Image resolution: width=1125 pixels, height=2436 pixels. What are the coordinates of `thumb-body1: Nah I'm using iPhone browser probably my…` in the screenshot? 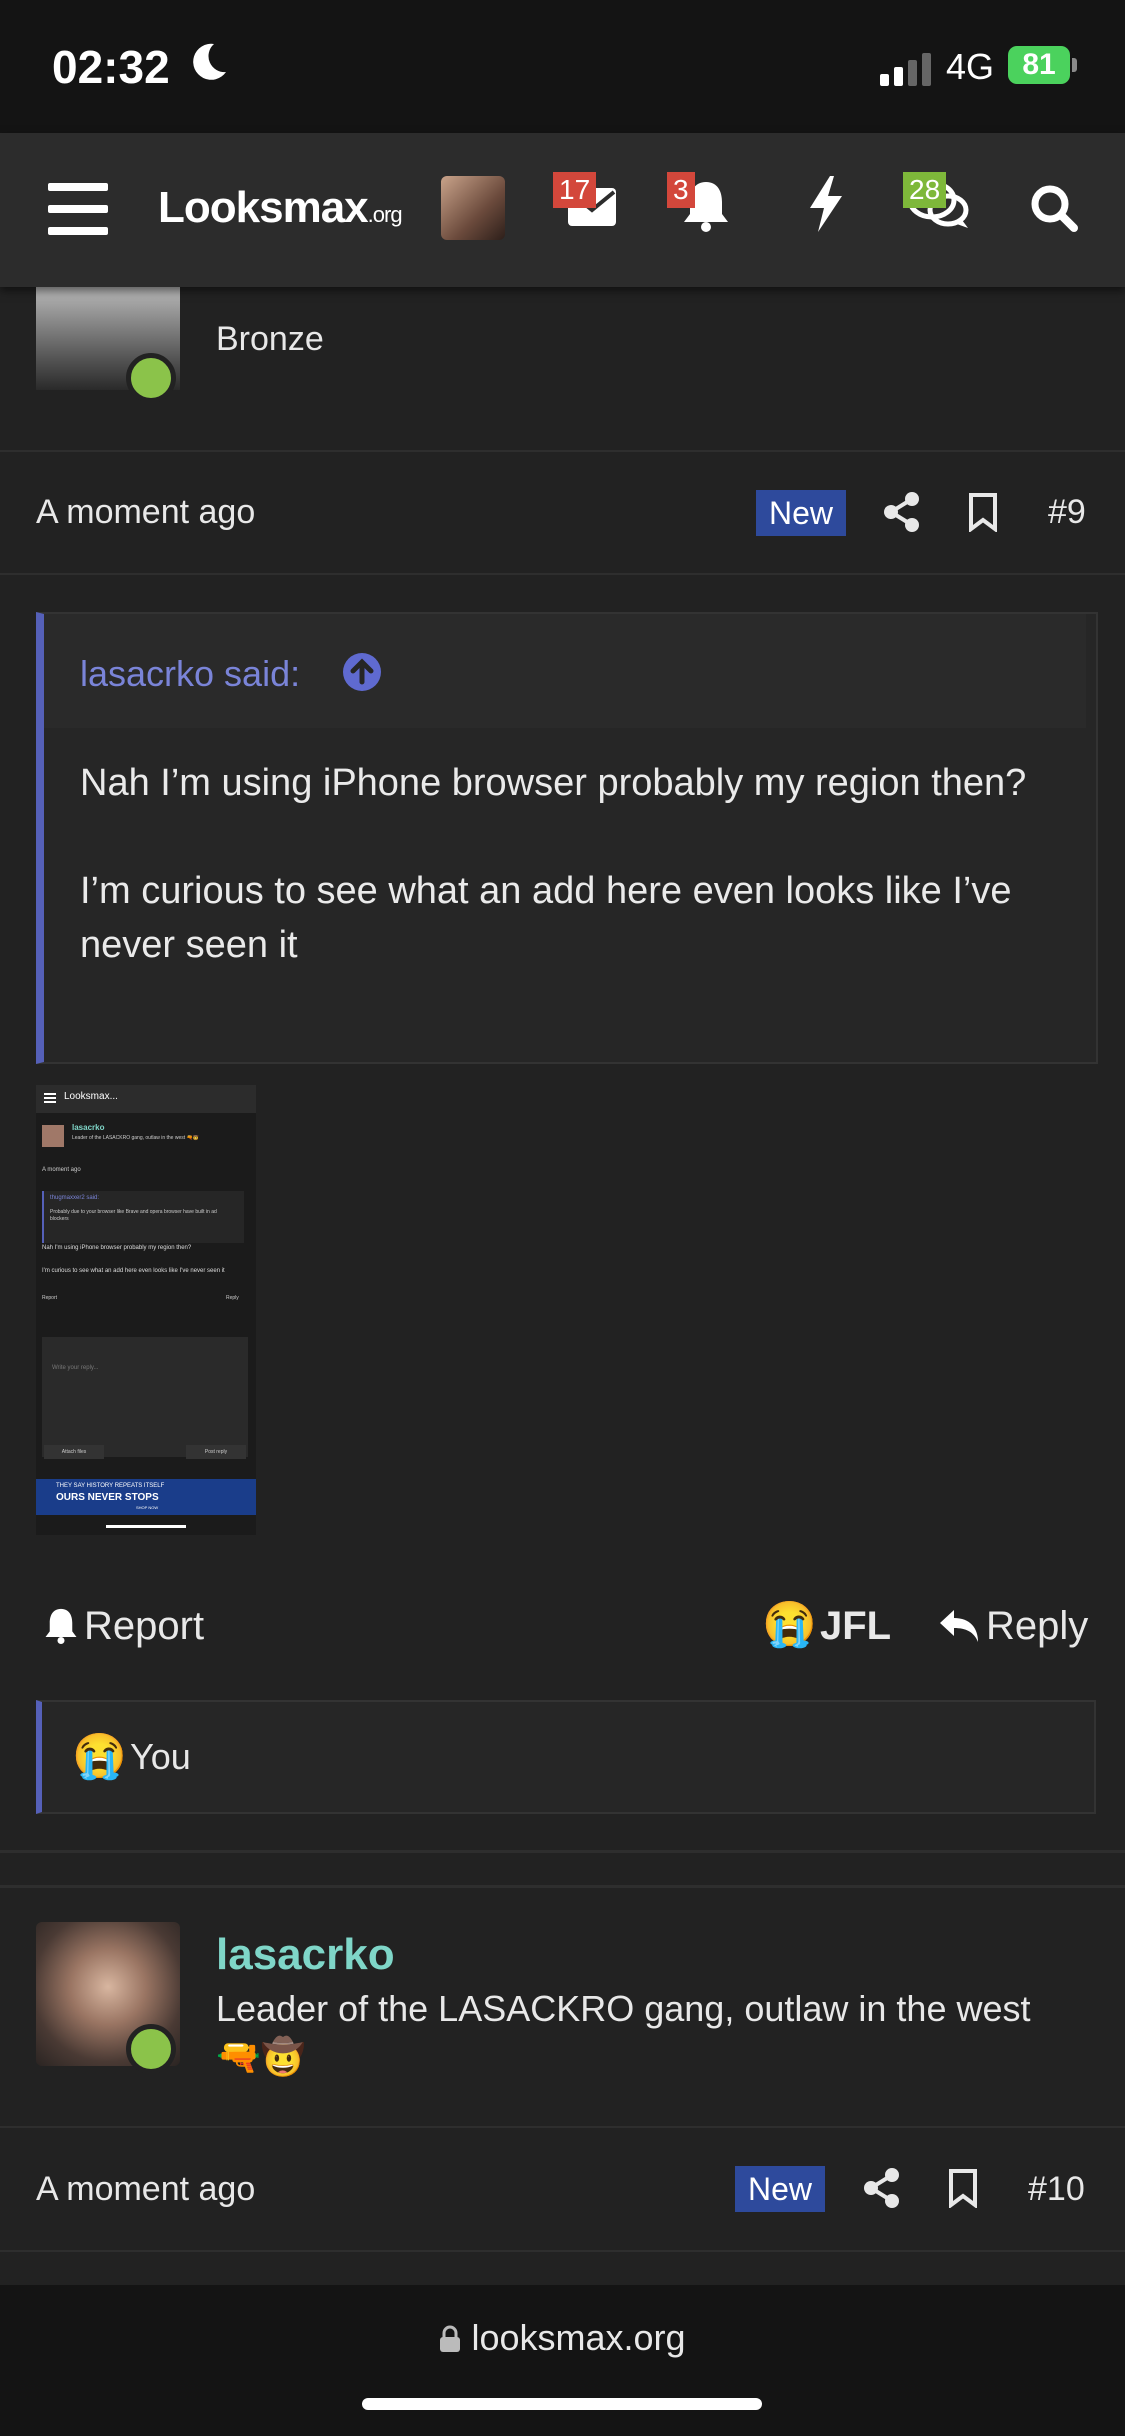 It's located at (117, 1248).